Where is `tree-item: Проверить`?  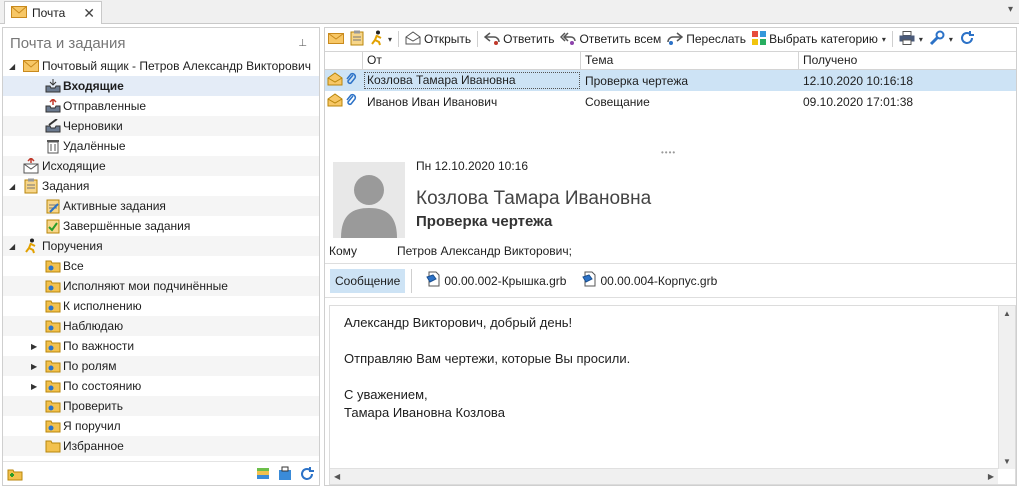 tree-item: Проверить is located at coordinates (161, 406).